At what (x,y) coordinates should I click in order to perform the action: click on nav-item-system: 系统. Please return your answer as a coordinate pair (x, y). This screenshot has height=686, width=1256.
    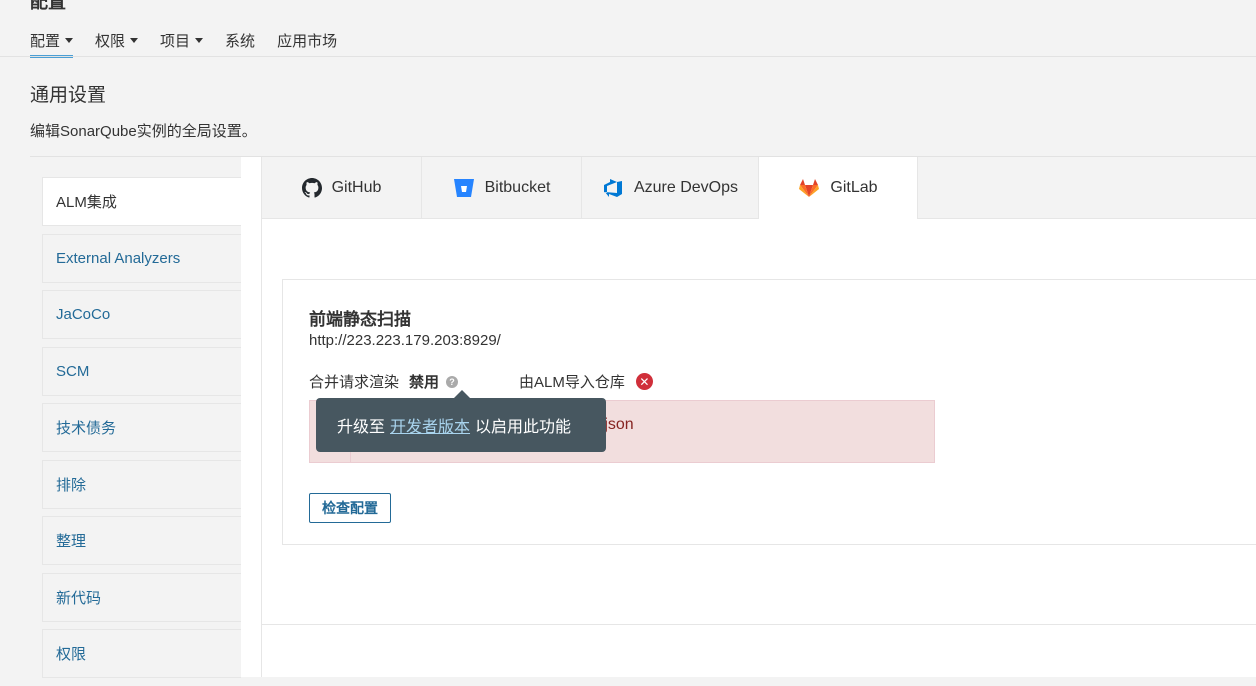
    Looking at the image, I should click on (240, 42).